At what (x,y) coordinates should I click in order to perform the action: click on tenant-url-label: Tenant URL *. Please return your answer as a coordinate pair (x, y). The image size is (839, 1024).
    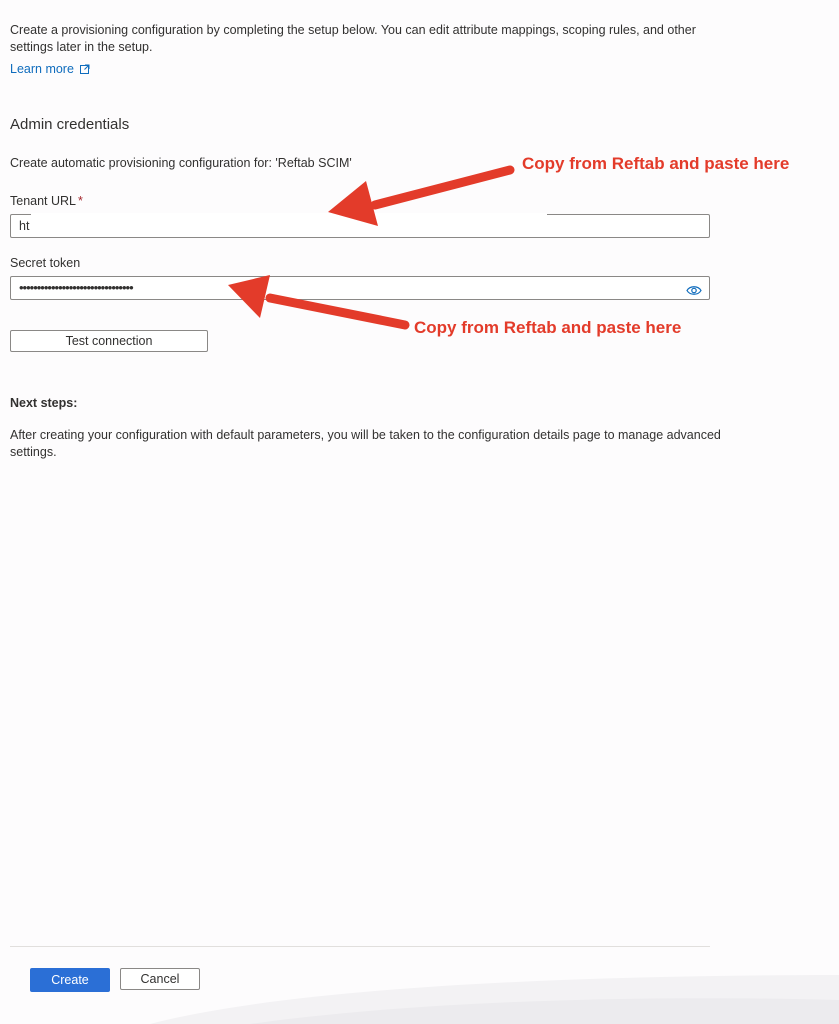
    Looking at the image, I should click on (46, 201).